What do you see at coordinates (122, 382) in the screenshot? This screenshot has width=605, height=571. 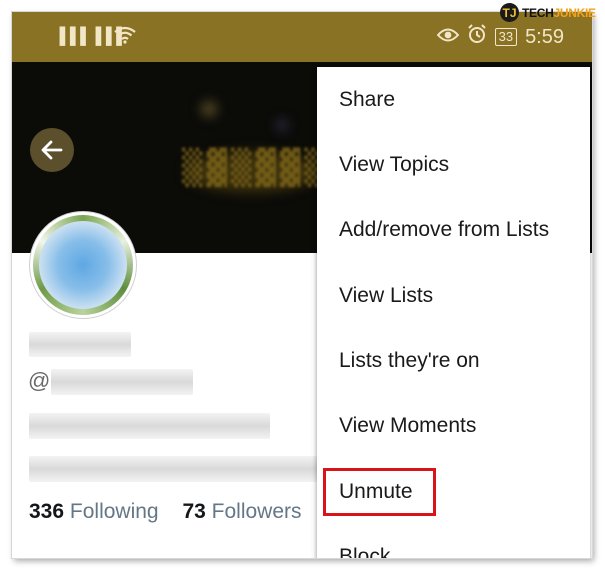 I see `blurred-handle` at bounding box center [122, 382].